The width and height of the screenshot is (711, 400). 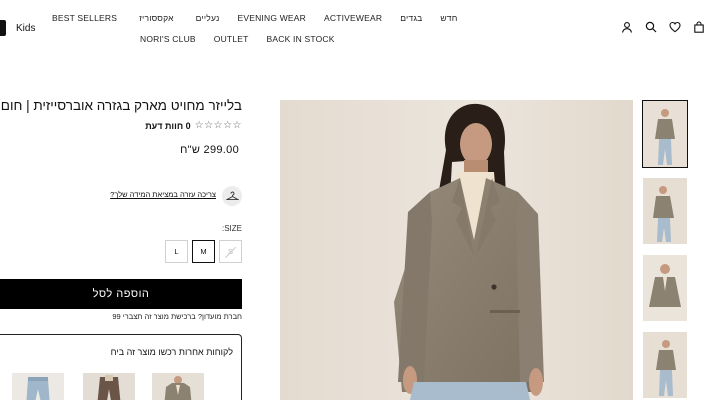 I want to click on size-label: SIZE:, so click(x=231, y=228).